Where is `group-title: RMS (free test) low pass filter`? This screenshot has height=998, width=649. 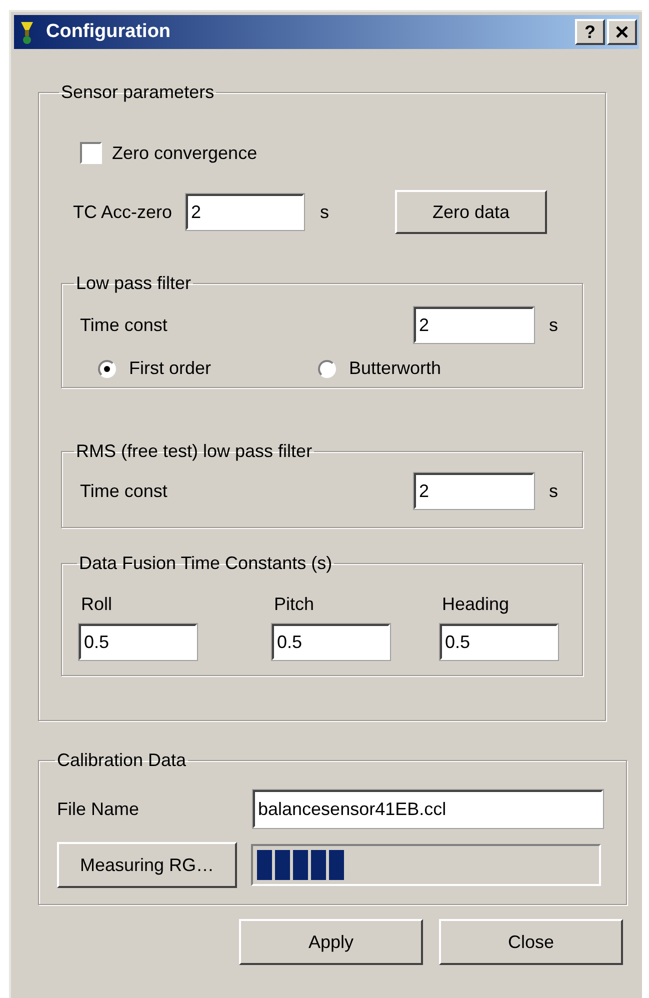
group-title: RMS (free test) low pass filter is located at coordinates (194, 451).